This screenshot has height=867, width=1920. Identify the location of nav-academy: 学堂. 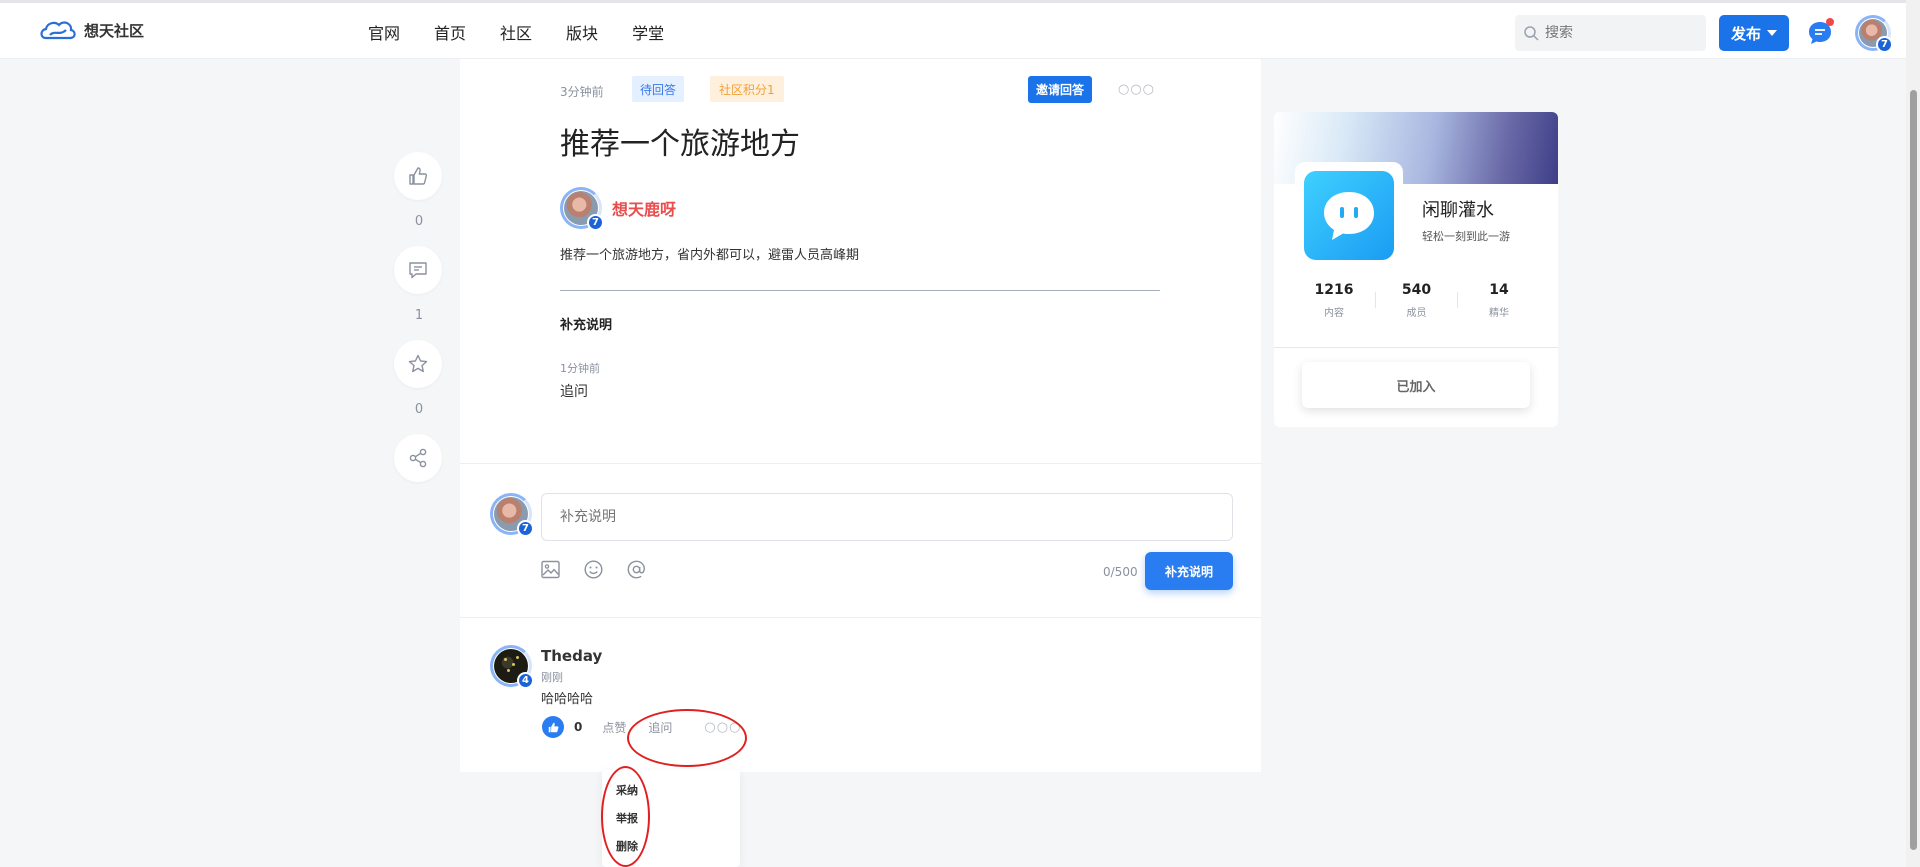
(648, 32).